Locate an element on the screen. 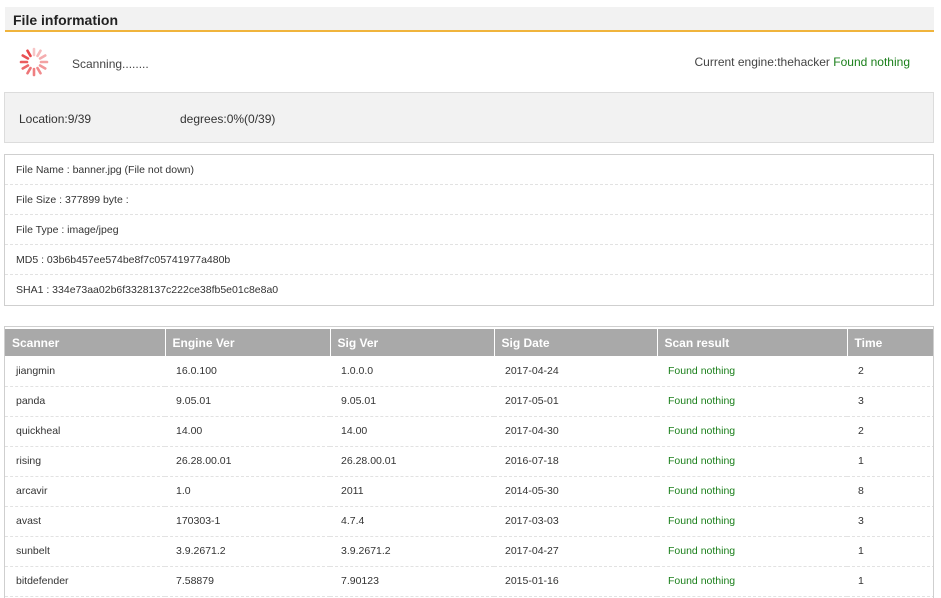 The image size is (941, 598). current-engine-status: Current engine:thehacker Found nothing is located at coordinates (803, 62).